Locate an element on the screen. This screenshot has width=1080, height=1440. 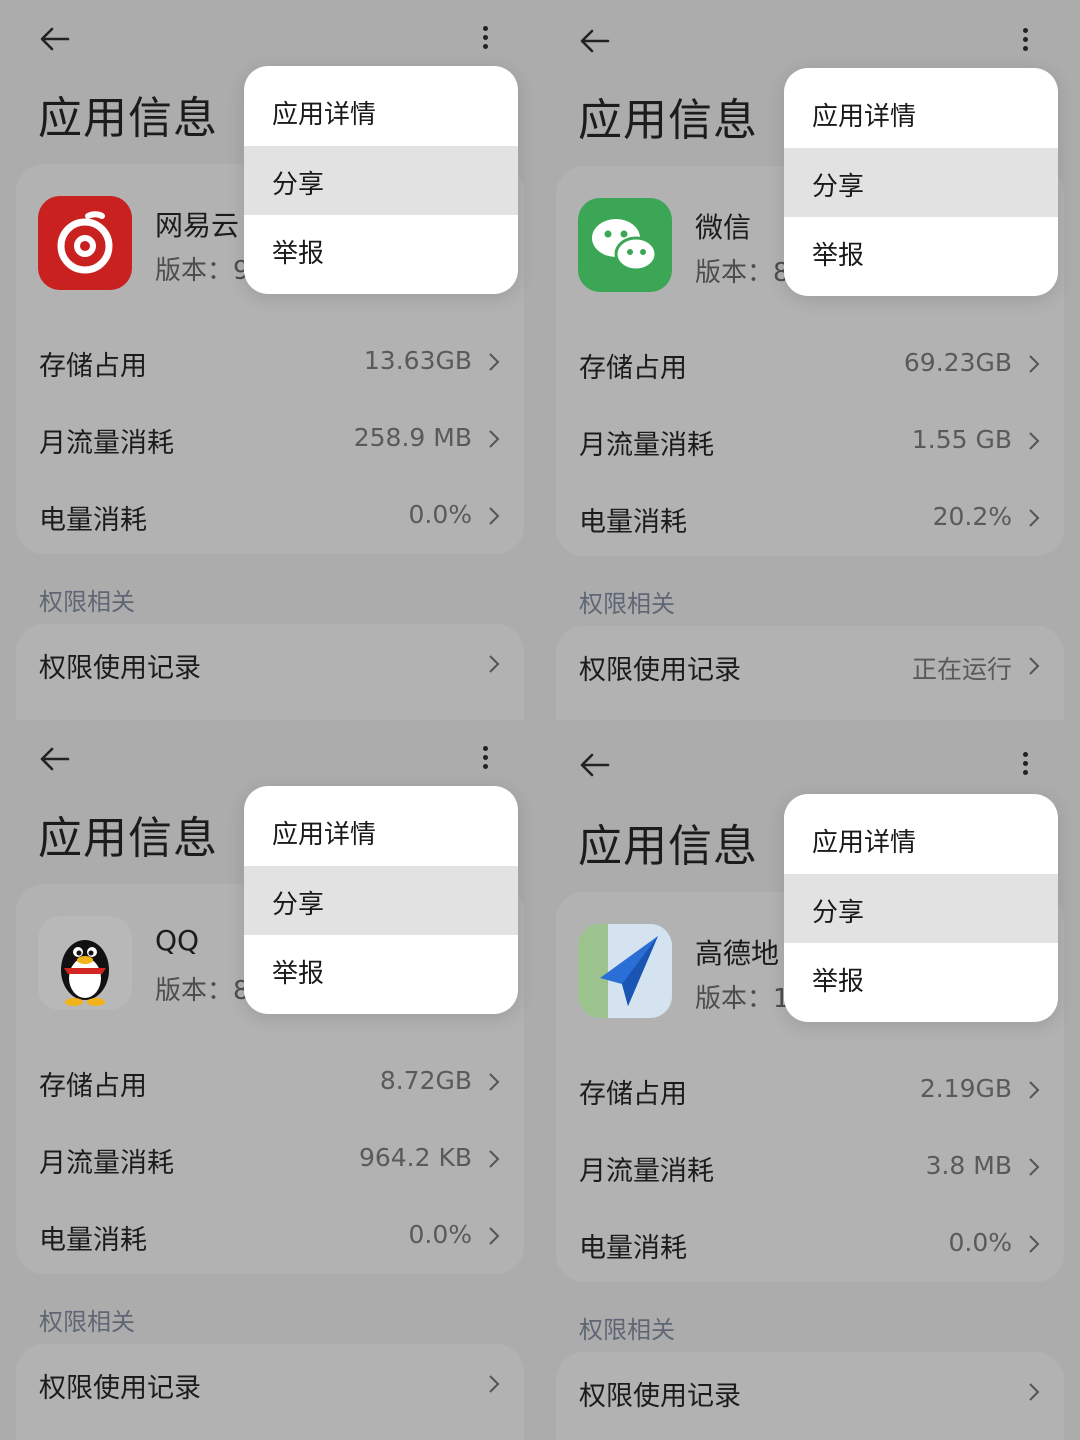
netease-music-icon is located at coordinates (85, 243).